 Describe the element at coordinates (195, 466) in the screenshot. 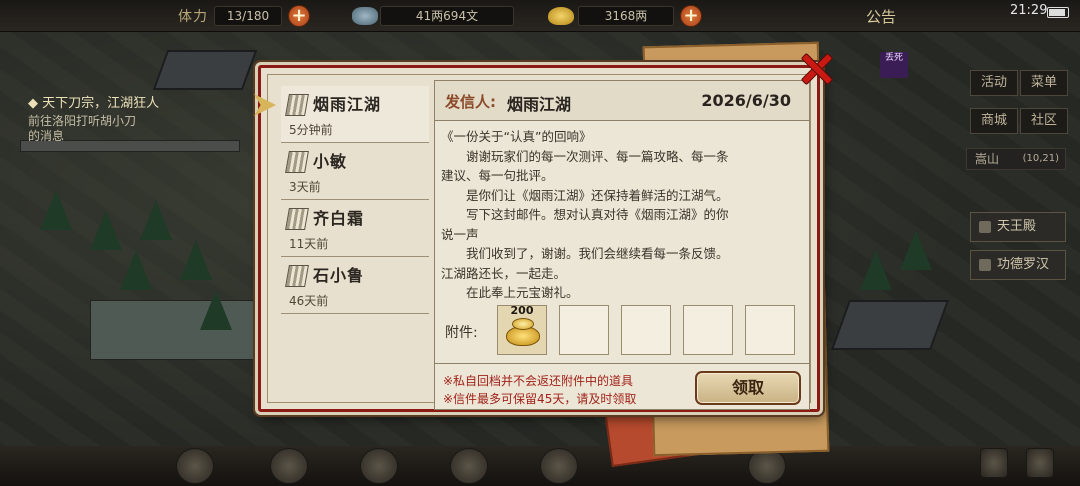

I see `character-icon` at that location.